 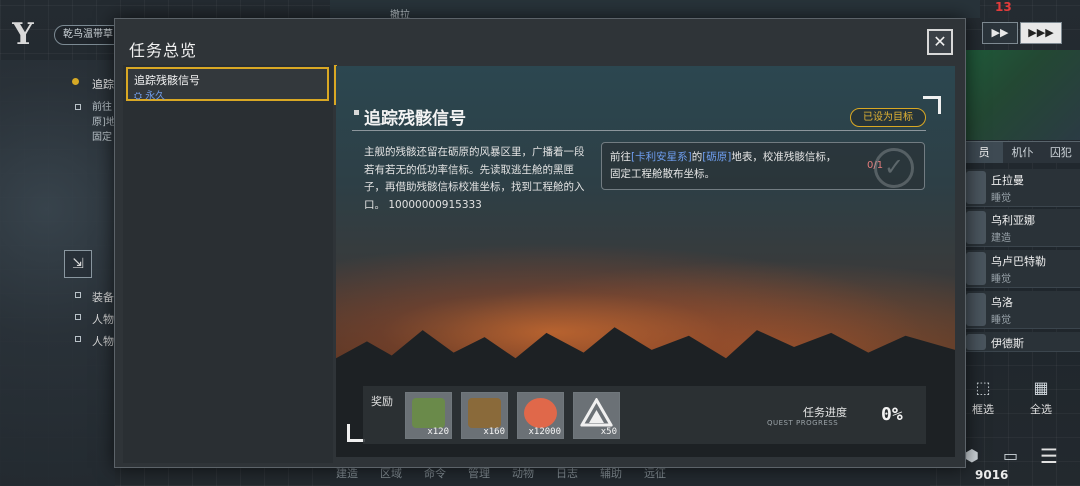 I want to click on reward-item: x120, so click(x=428, y=415).